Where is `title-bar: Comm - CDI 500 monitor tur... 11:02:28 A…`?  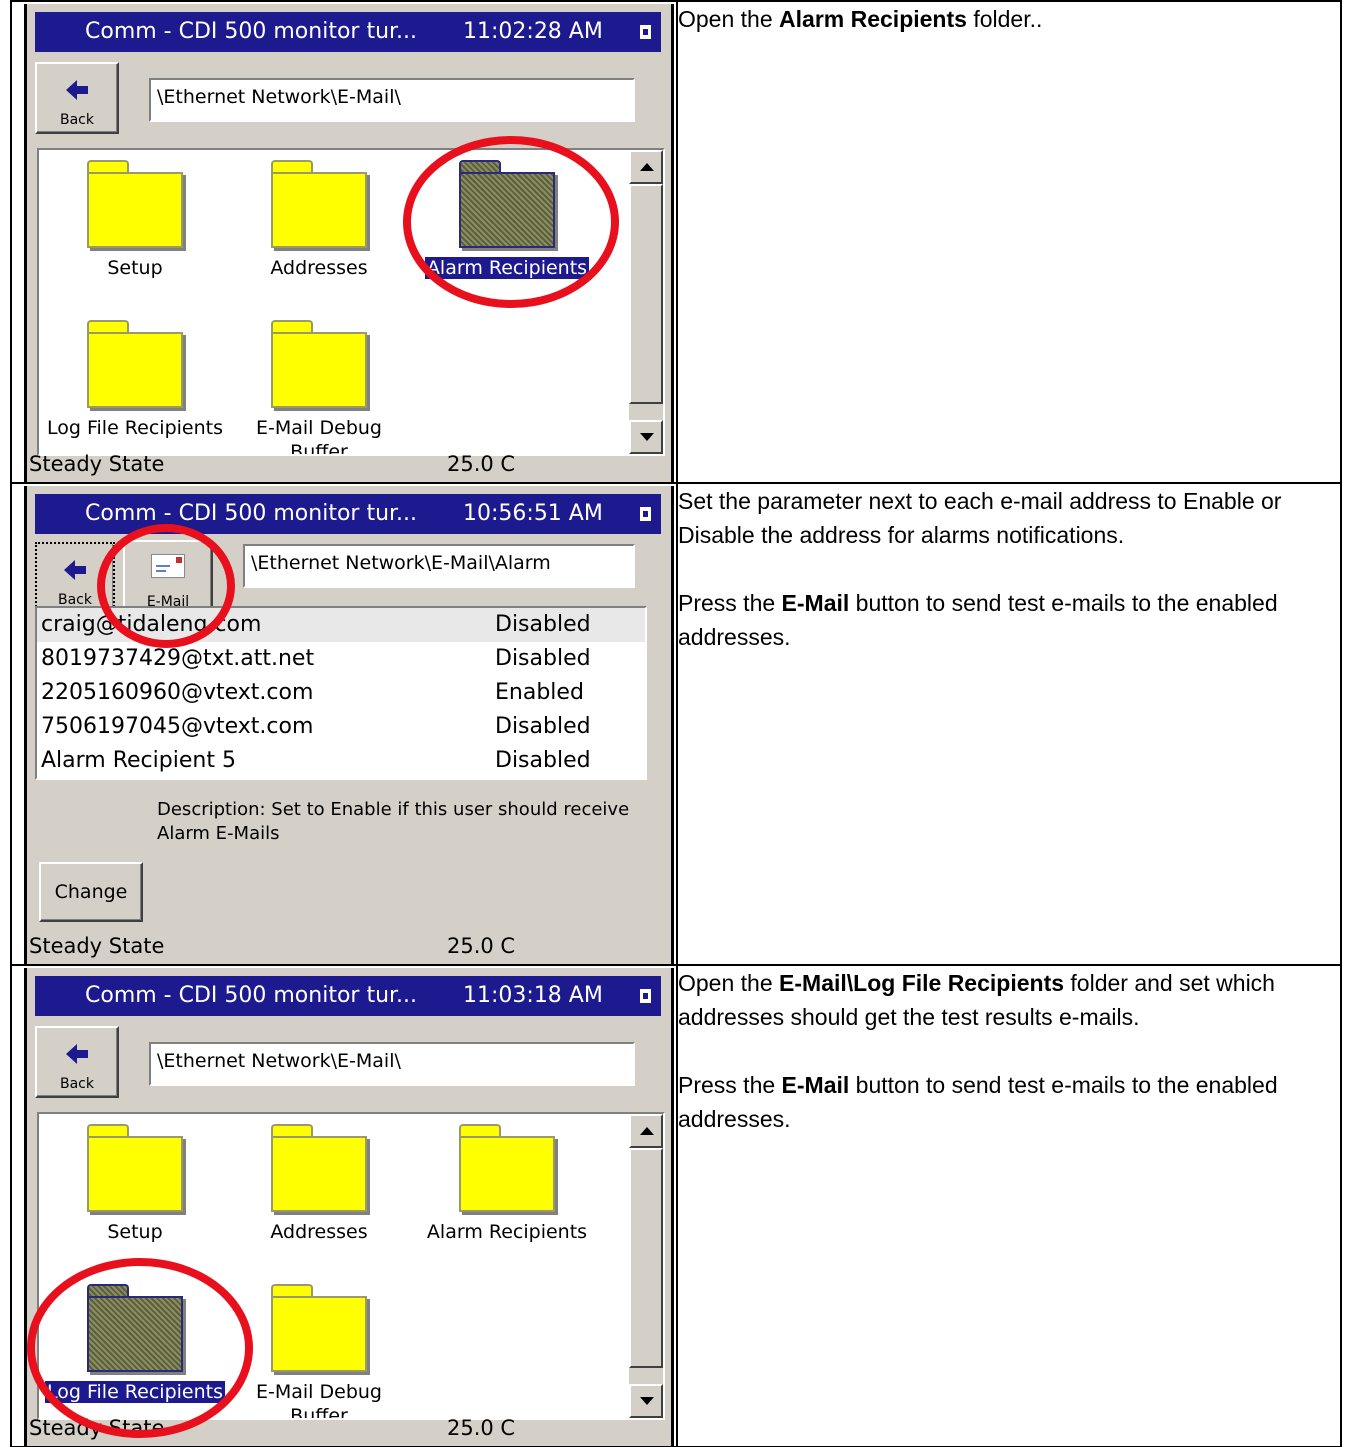 title-bar: Comm - CDI 500 monitor tur... 11:02:28 A… is located at coordinates (348, 32).